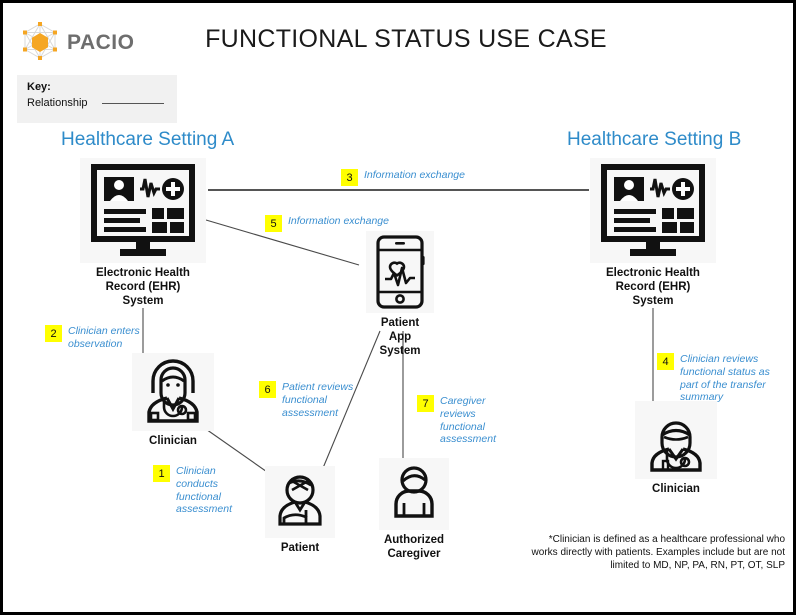 This screenshot has width=796, height=615. I want to click on step-badge: 4, so click(665, 361).